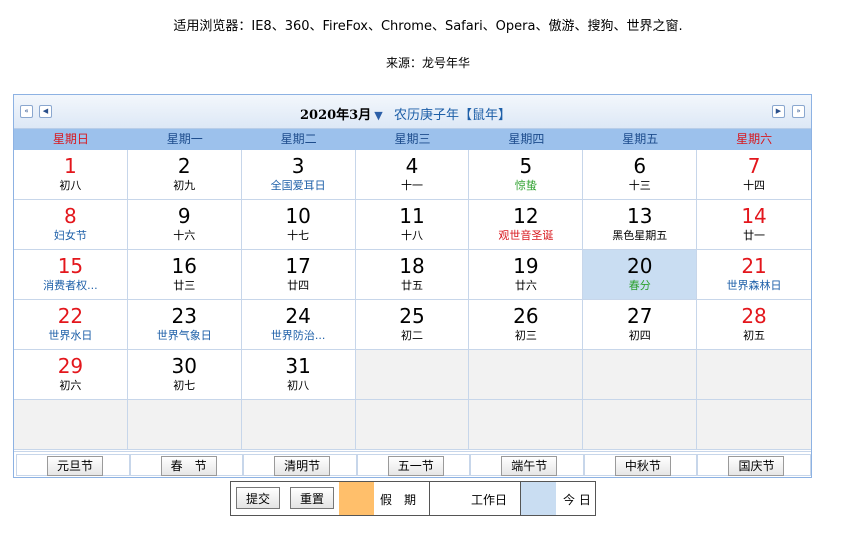 The image size is (856, 535). Describe the element at coordinates (412, 325) in the screenshot. I see `day-cell: 25 初二` at that location.